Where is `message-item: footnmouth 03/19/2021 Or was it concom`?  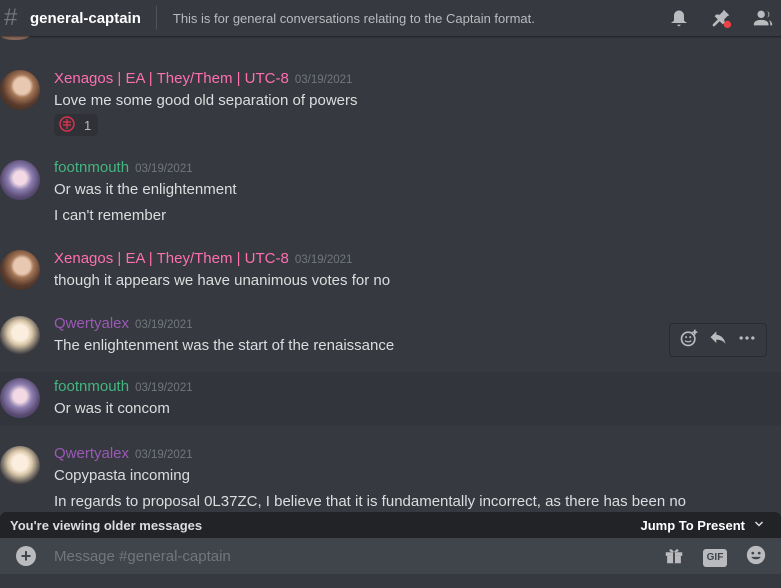 message-item: footnmouth 03/19/2021 Or was it concom is located at coordinates (390, 399).